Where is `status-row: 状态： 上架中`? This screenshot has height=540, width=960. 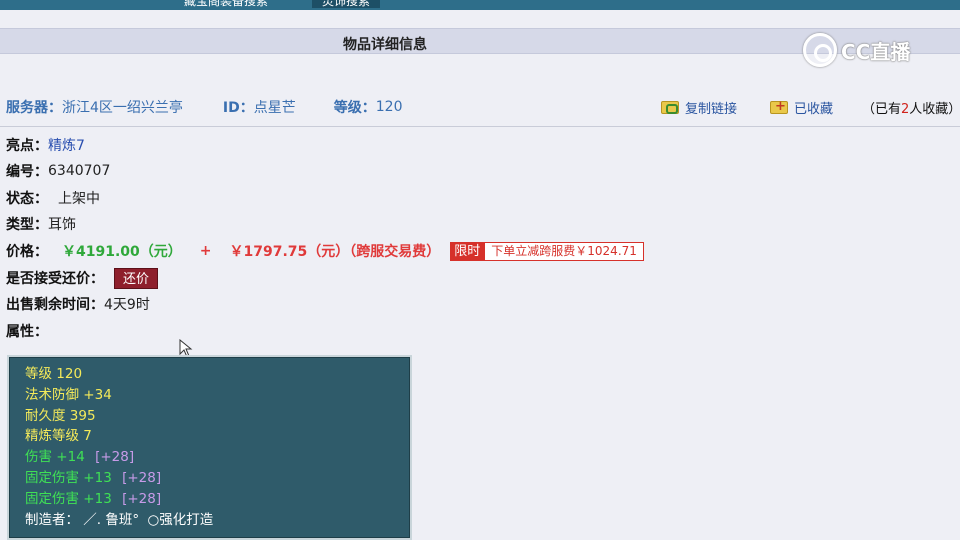
status-row: 状态： 上架中 is located at coordinates (53, 198).